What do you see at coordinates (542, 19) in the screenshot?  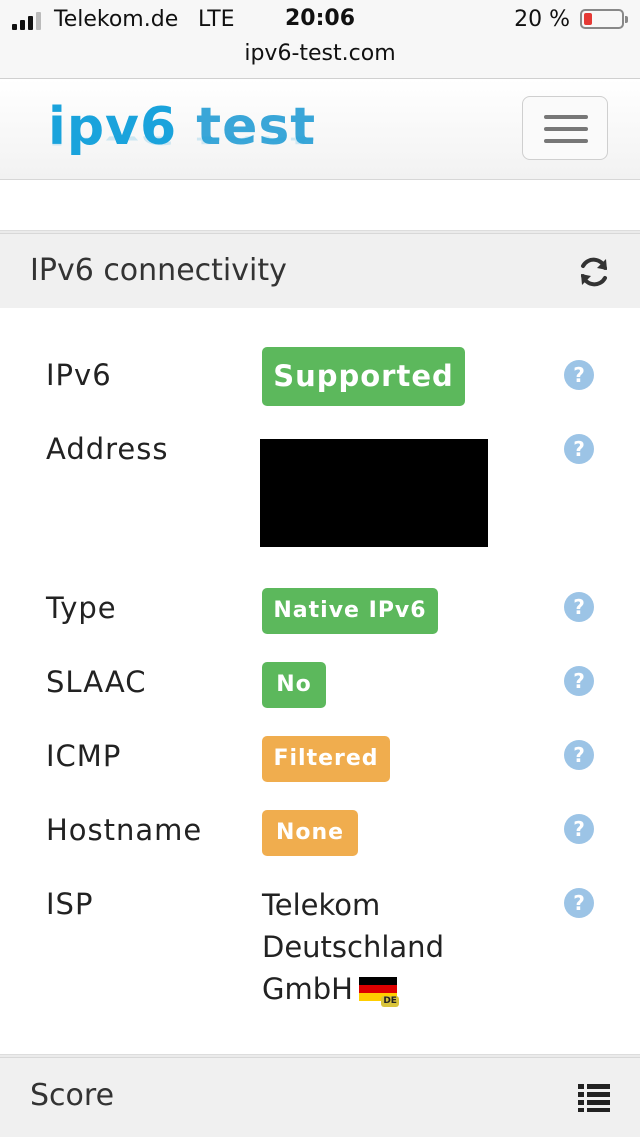 I see `battery-percent: 20 %` at bounding box center [542, 19].